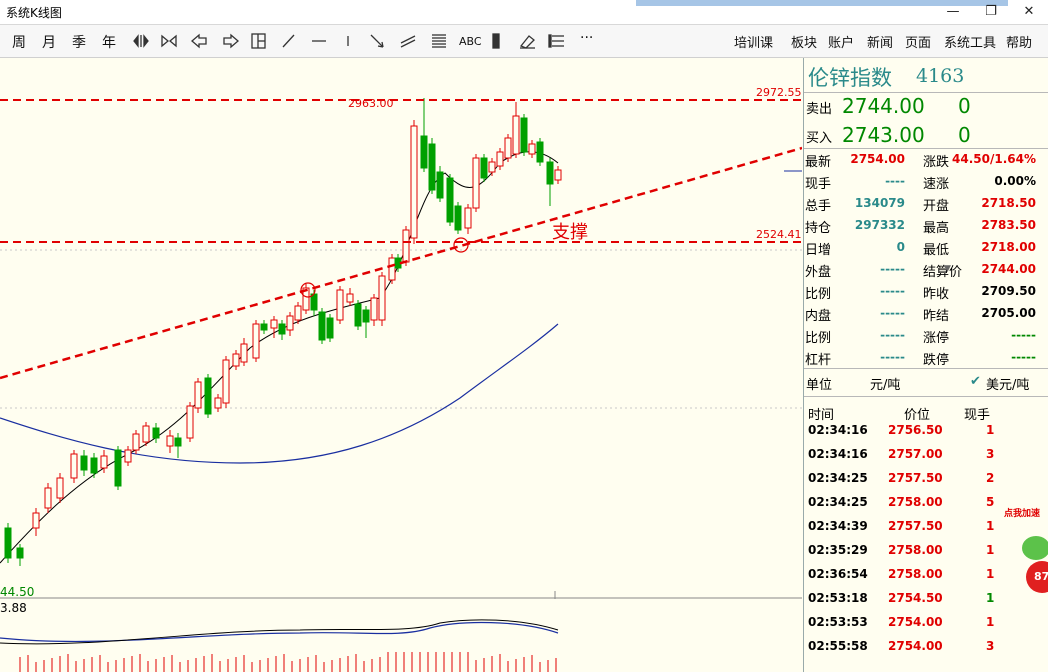 Image resolution: width=1048 pixels, height=672 pixels. Describe the element at coordinates (990, 478) in the screenshot. I see `tick-qty: 2` at that location.